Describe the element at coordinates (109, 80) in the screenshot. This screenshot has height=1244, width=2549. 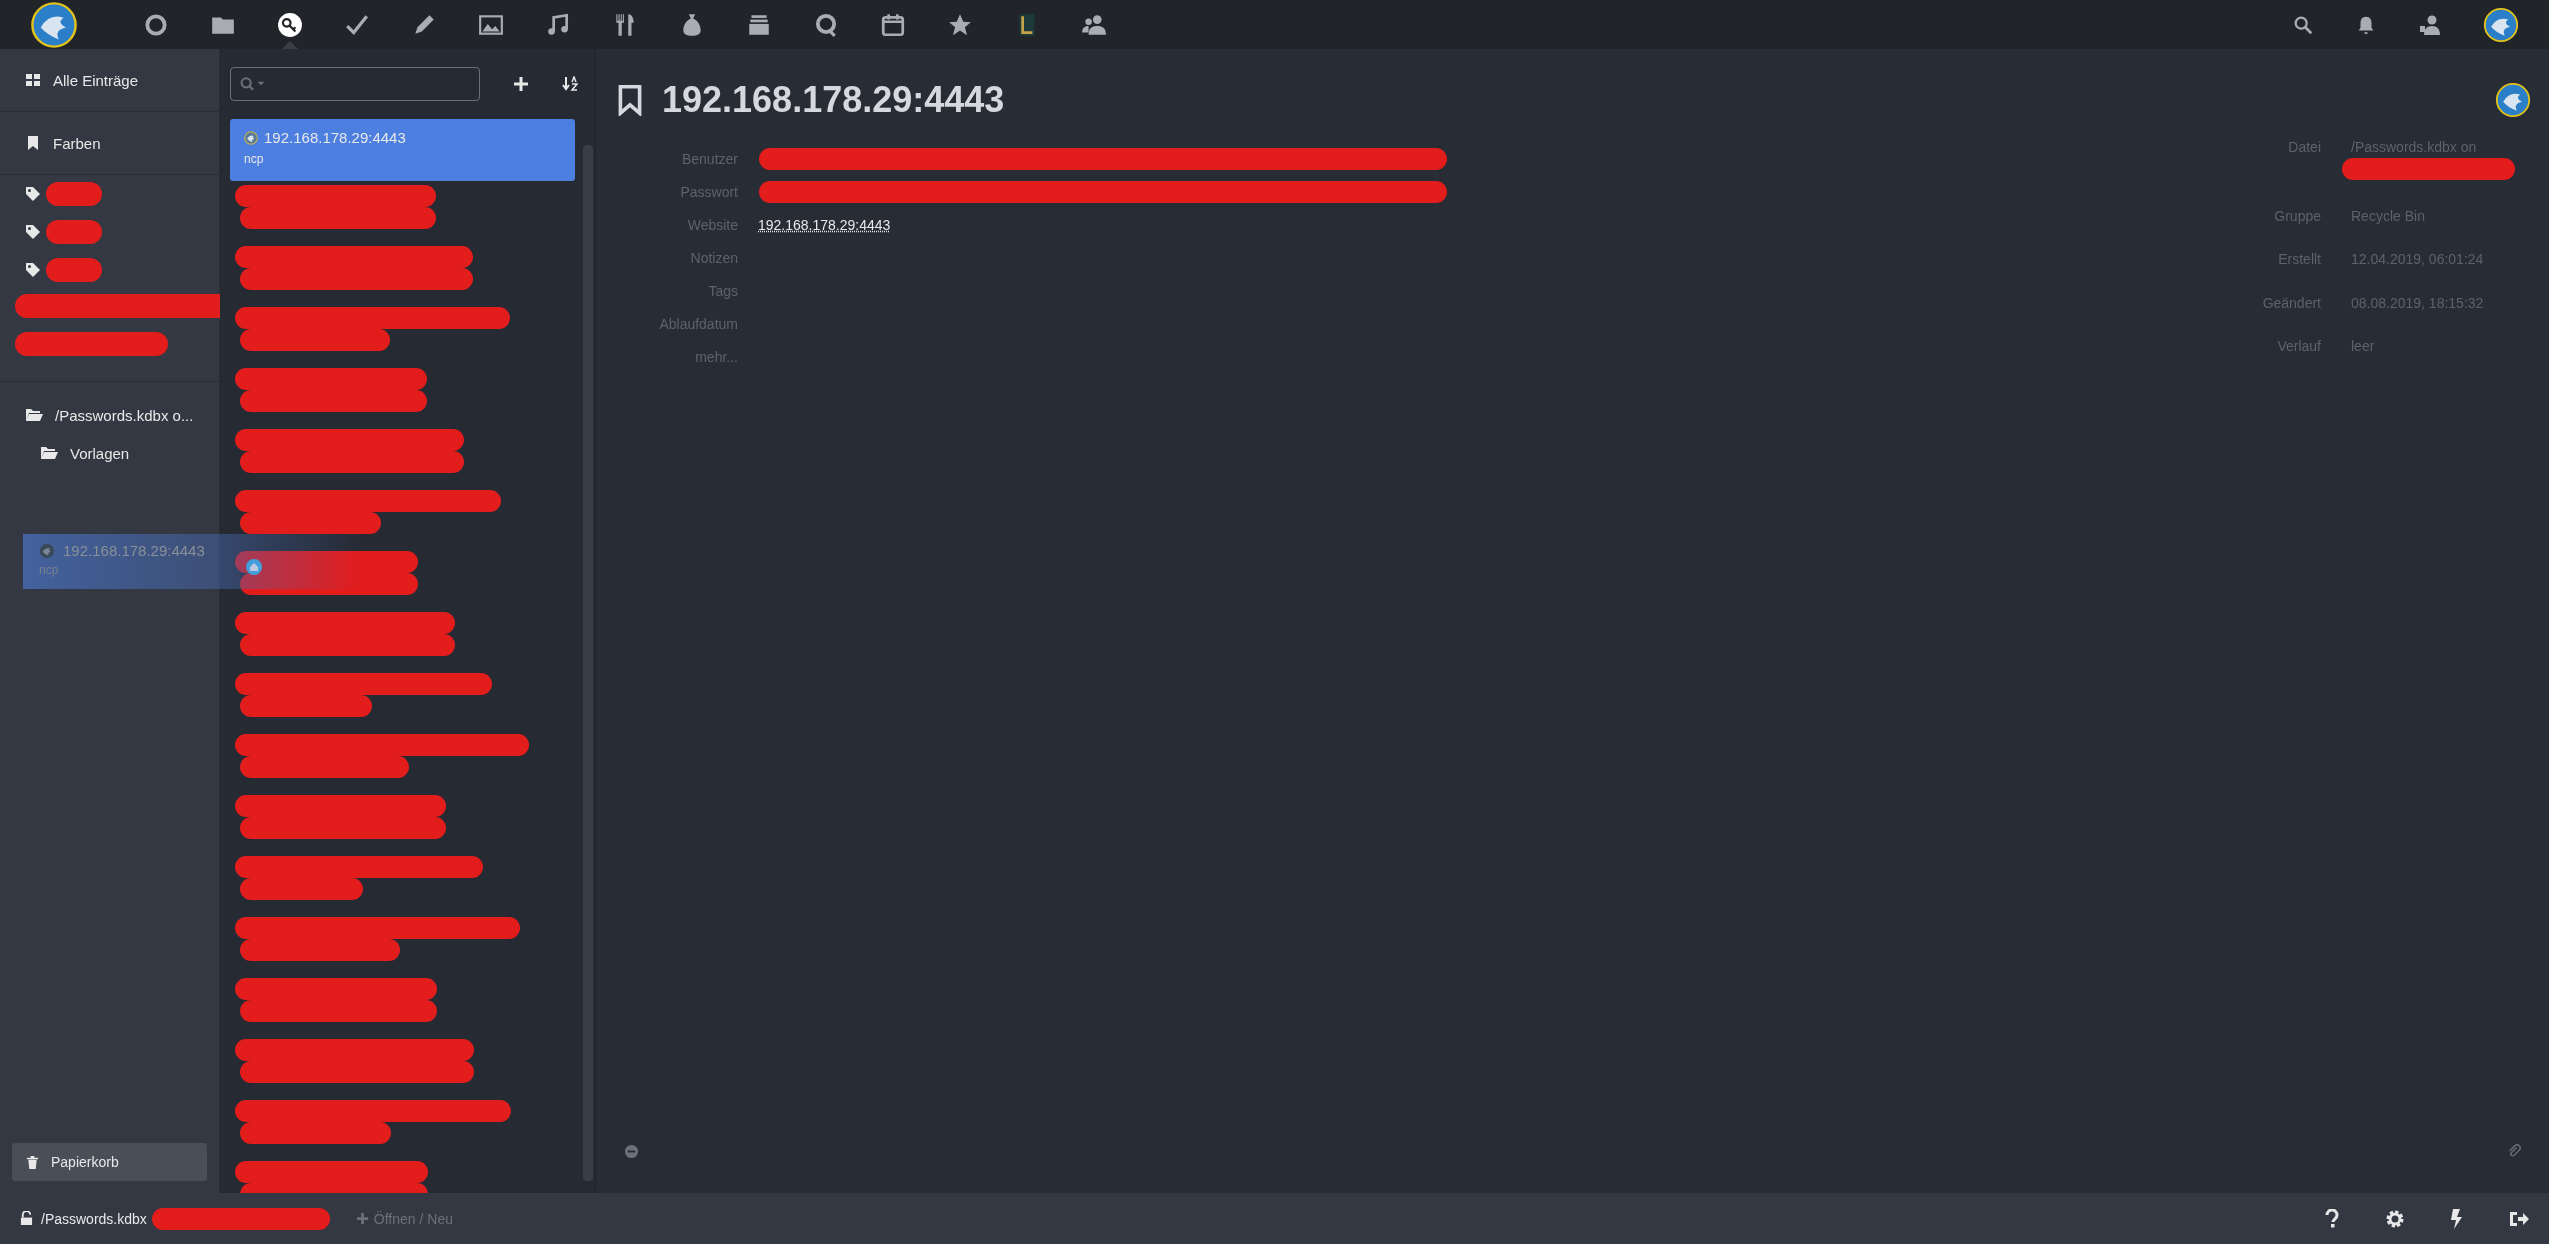
I see `sidebar-item: Alle Einträge` at that location.